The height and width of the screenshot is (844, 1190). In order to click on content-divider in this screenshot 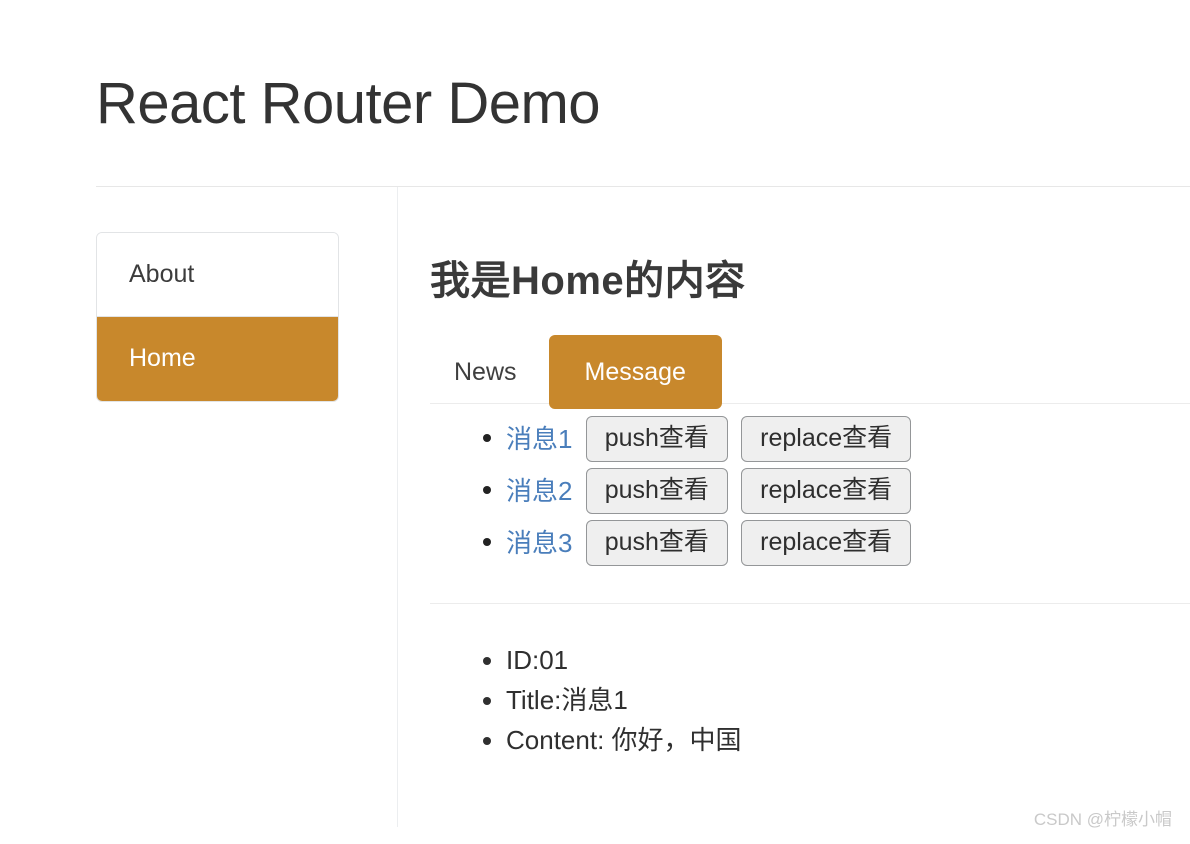, I will do `click(810, 603)`.